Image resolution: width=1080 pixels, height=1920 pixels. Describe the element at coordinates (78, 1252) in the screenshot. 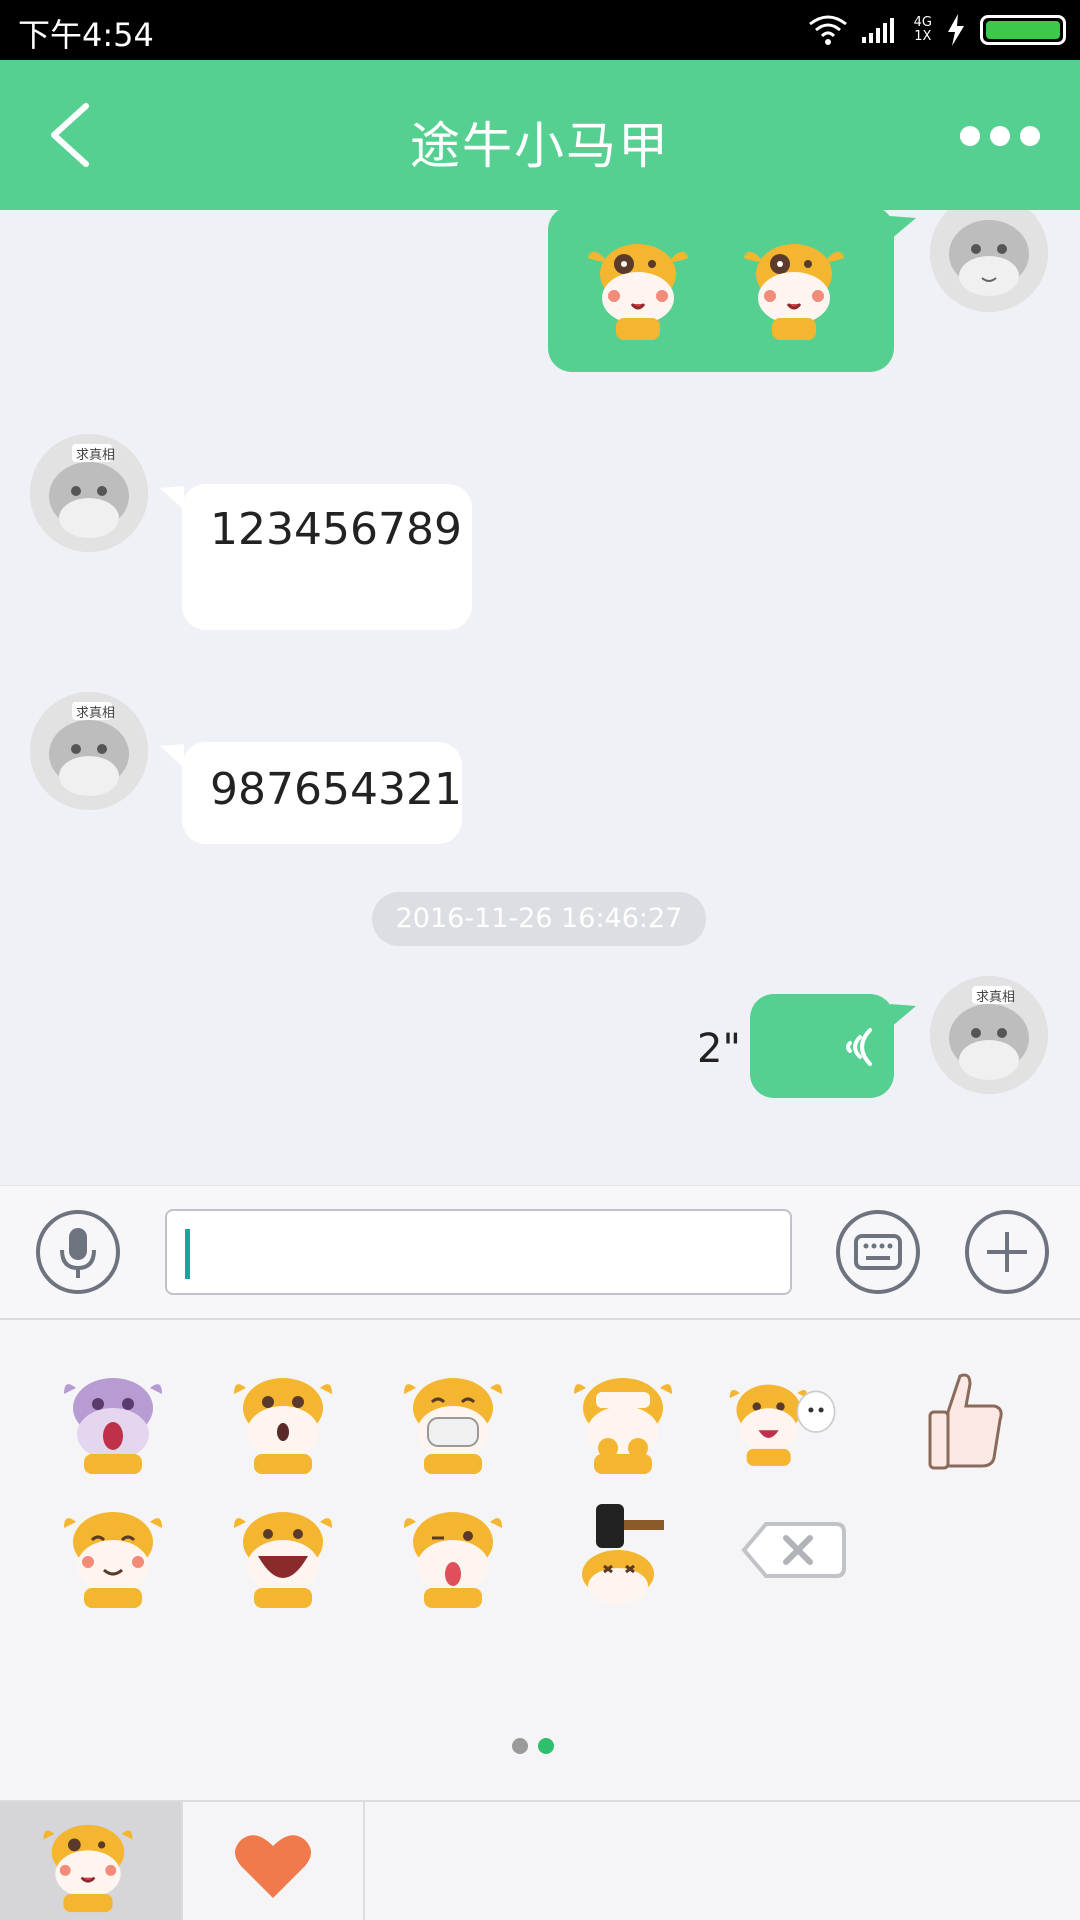

I see `microphone-icon` at that location.